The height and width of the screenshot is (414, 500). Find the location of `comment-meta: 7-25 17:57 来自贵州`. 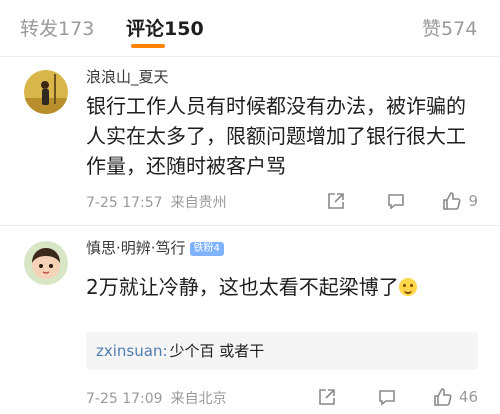

comment-meta: 7-25 17:57 来自贵州 is located at coordinates (156, 202).